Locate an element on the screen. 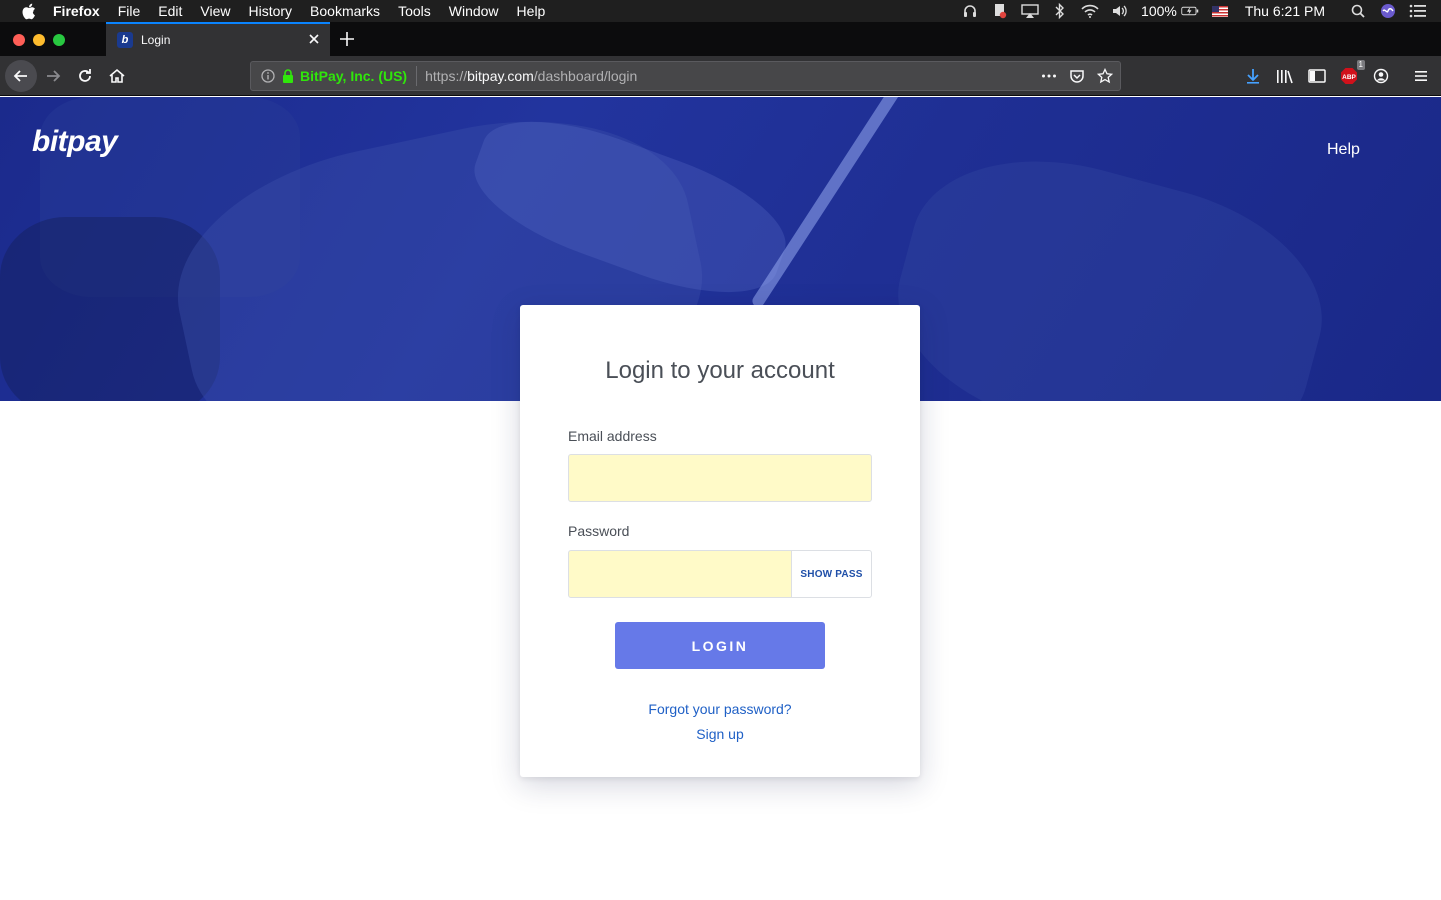 This screenshot has height=900, width=1441. forward-icon is located at coordinates (53, 76).